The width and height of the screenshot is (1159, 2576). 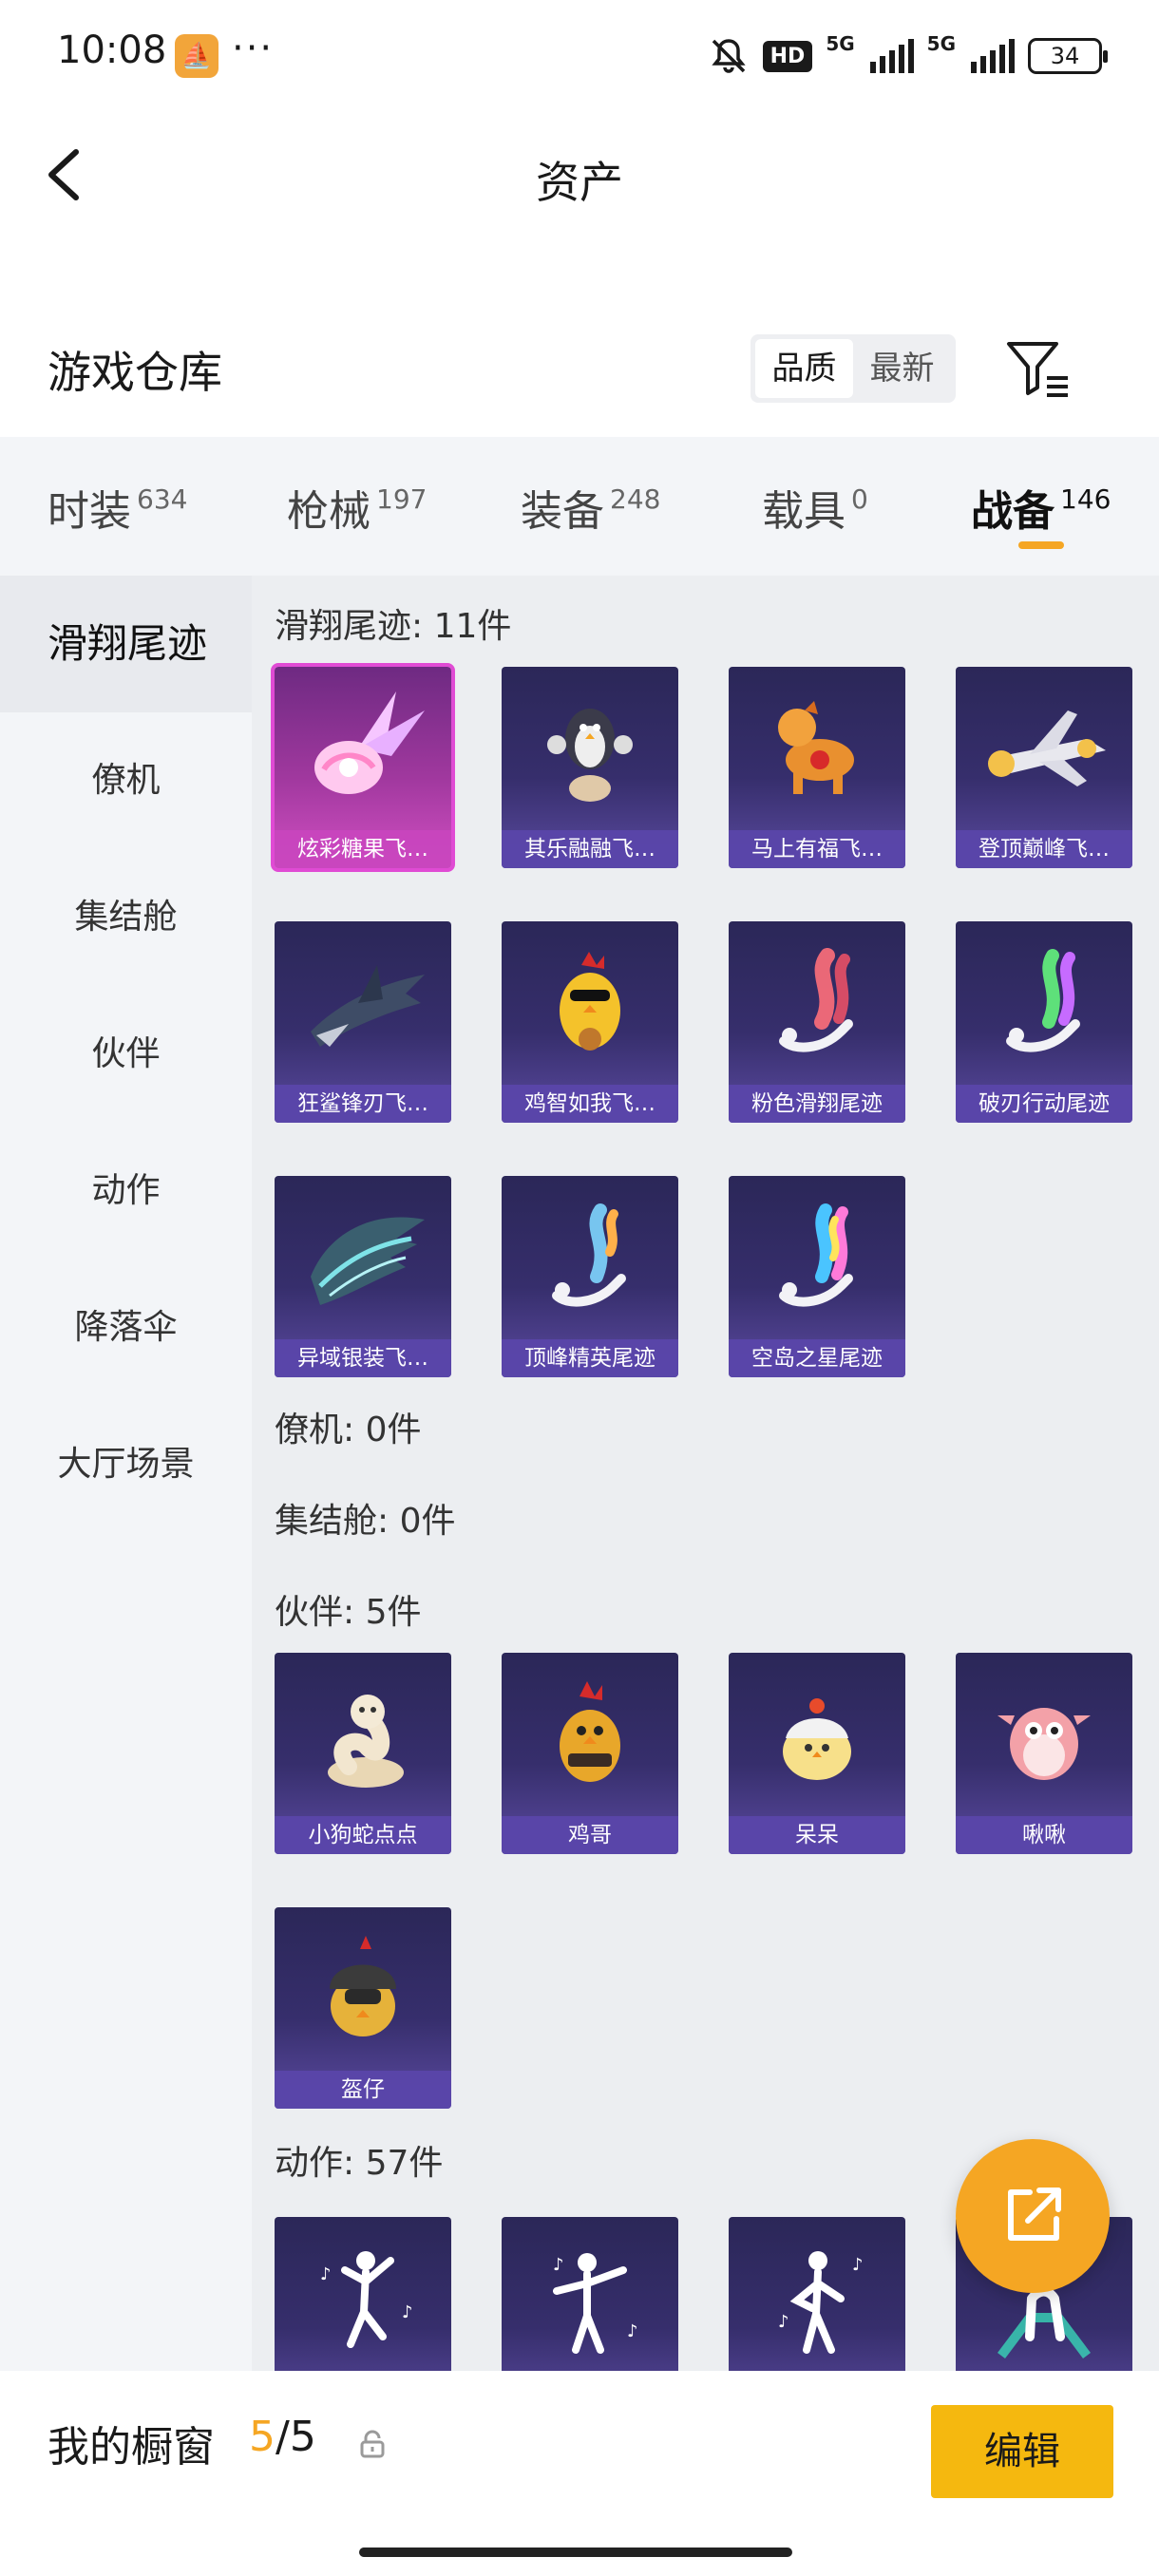 What do you see at coordinates (728, 56) in the screenshot?
I see `mute-bell-icon` at bounding box center [728, 56].